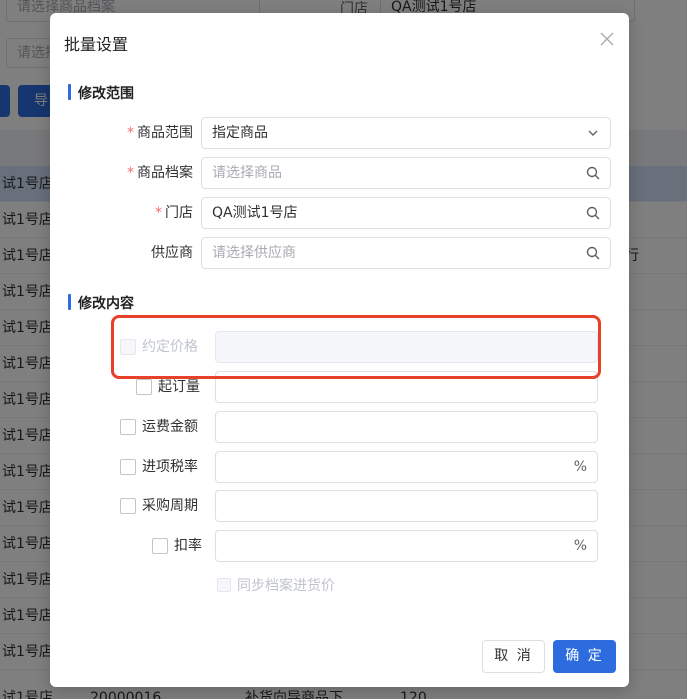 The image size is (687, 699). I want to click on input-tax-label: 进项税率, so click(170, 467).